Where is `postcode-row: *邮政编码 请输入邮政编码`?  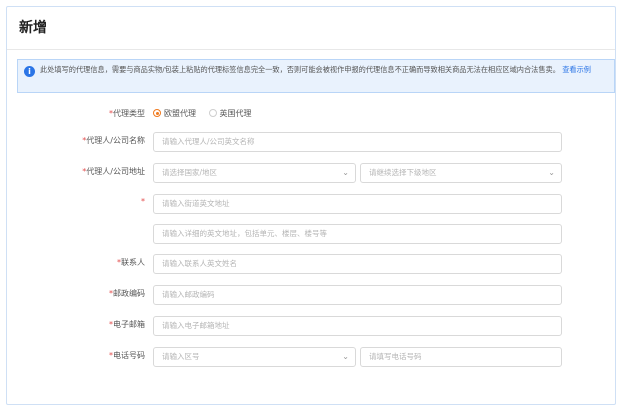 postcode-row: *邮政编码 请输入邮政编码 is located at coordinates (311, 295).